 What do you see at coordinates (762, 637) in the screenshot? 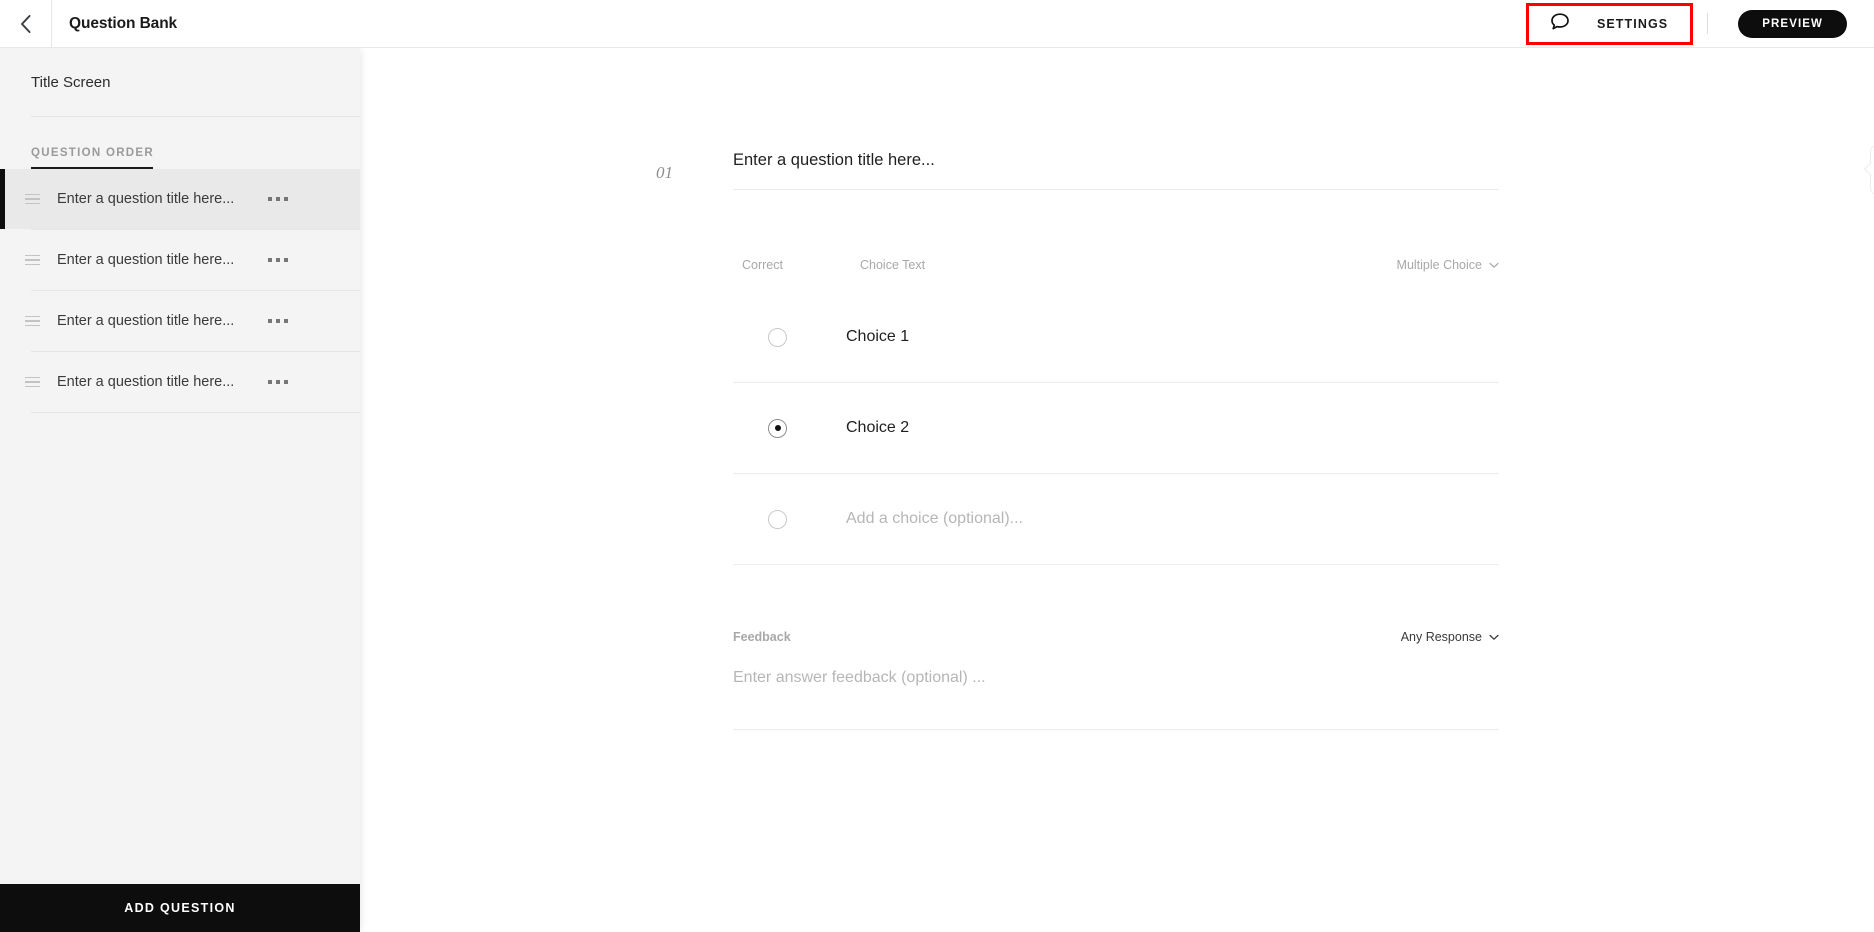
I see `feedback-label: Feedback` at bounding box center [762, 637].